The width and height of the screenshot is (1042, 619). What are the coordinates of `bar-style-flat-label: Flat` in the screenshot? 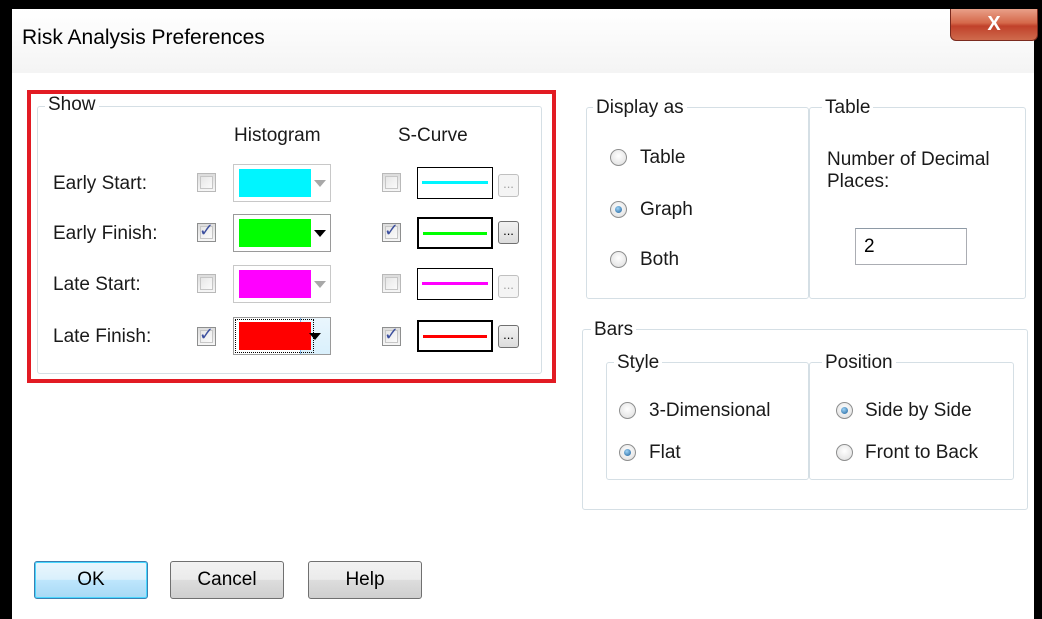 It's located at (665, 452).